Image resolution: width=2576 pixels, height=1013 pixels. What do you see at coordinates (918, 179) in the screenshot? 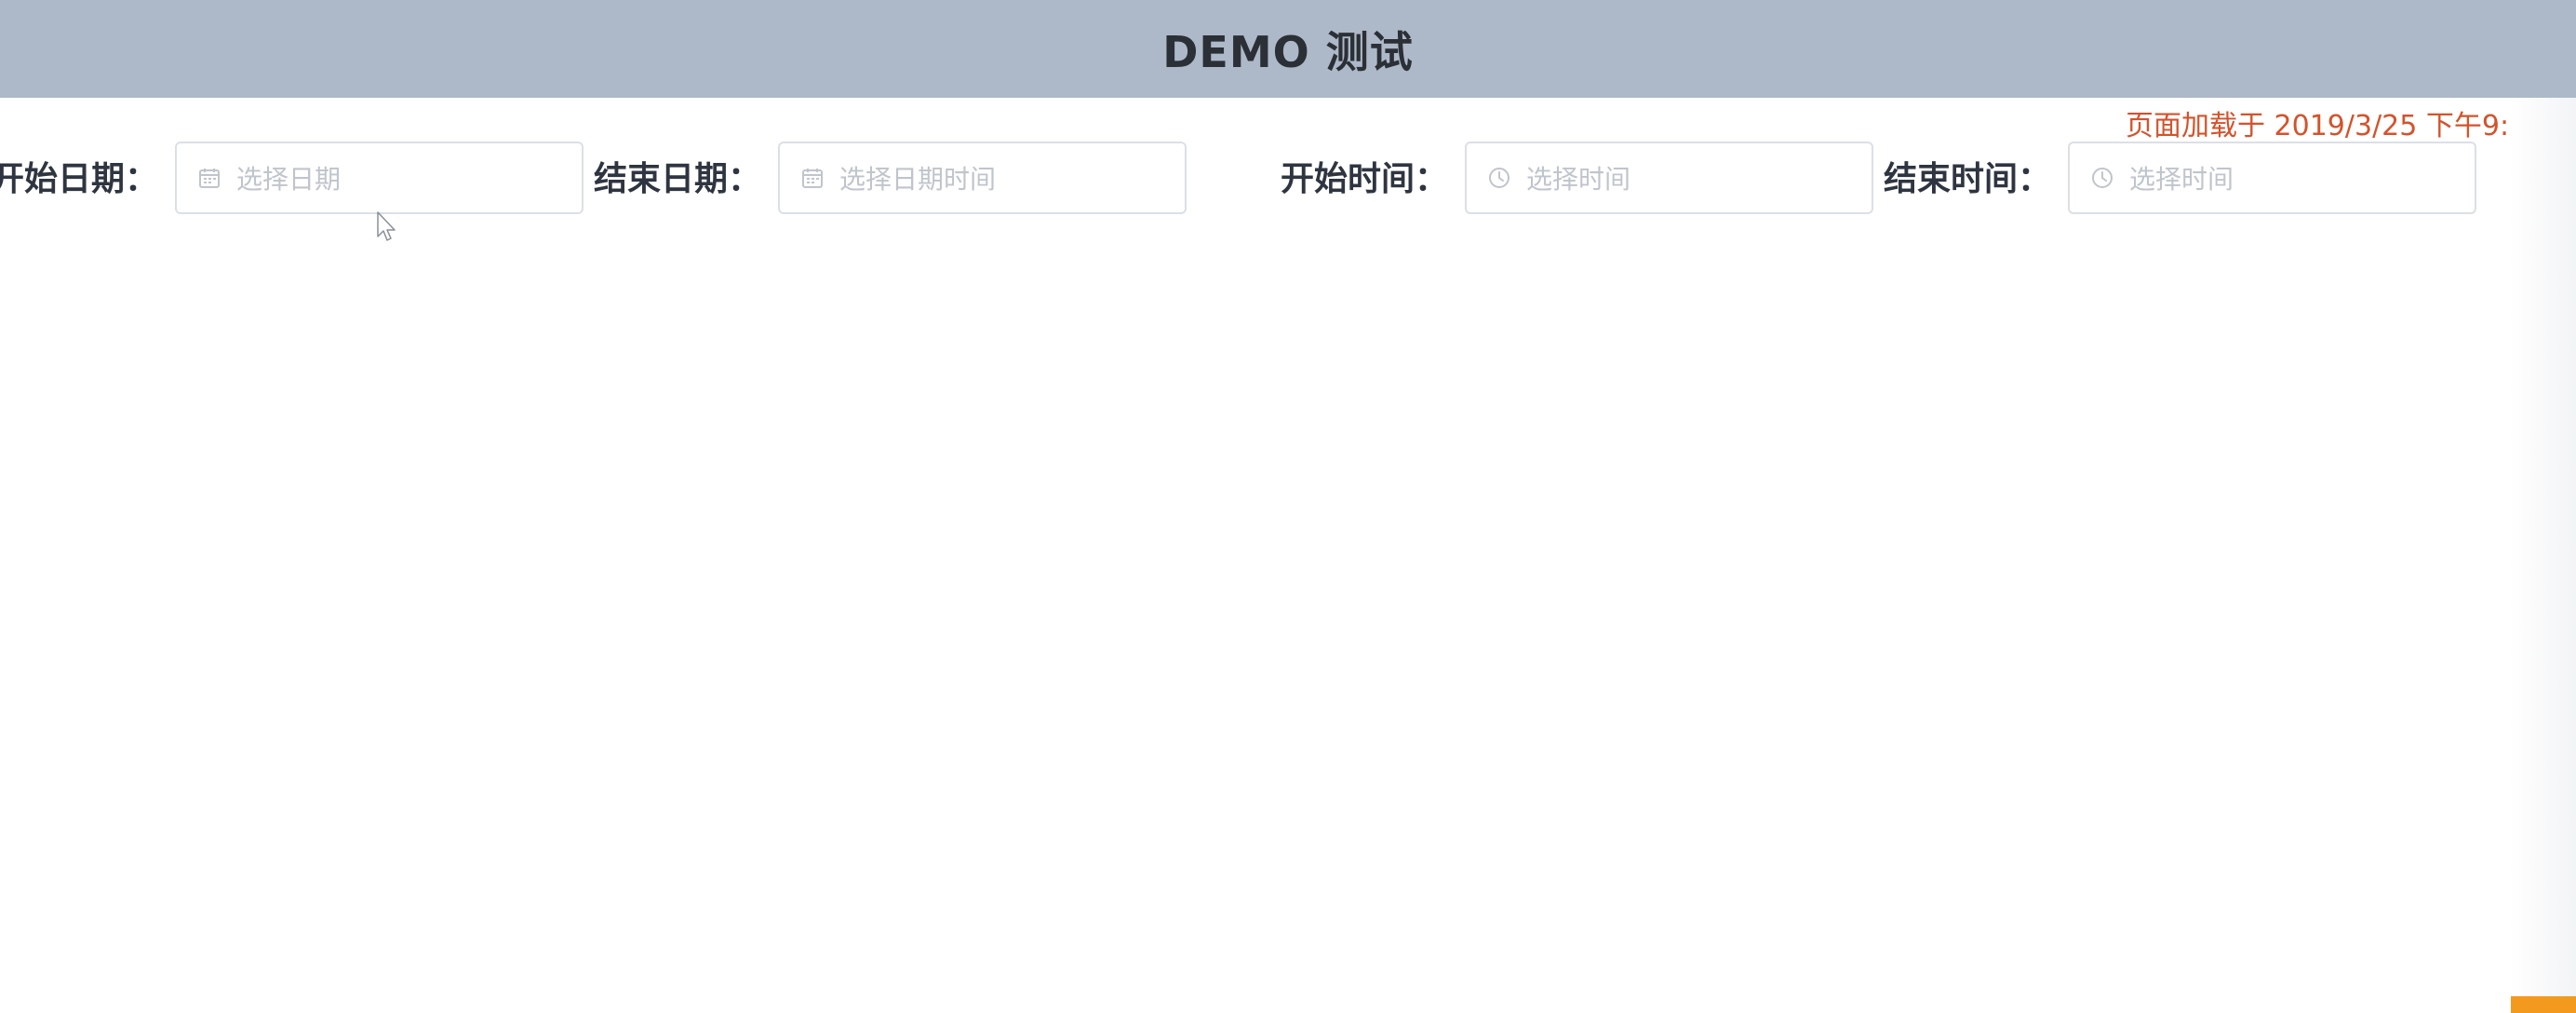
I see `end-date-placeholder: 选择日期时间` at bounding box center [918, 179].